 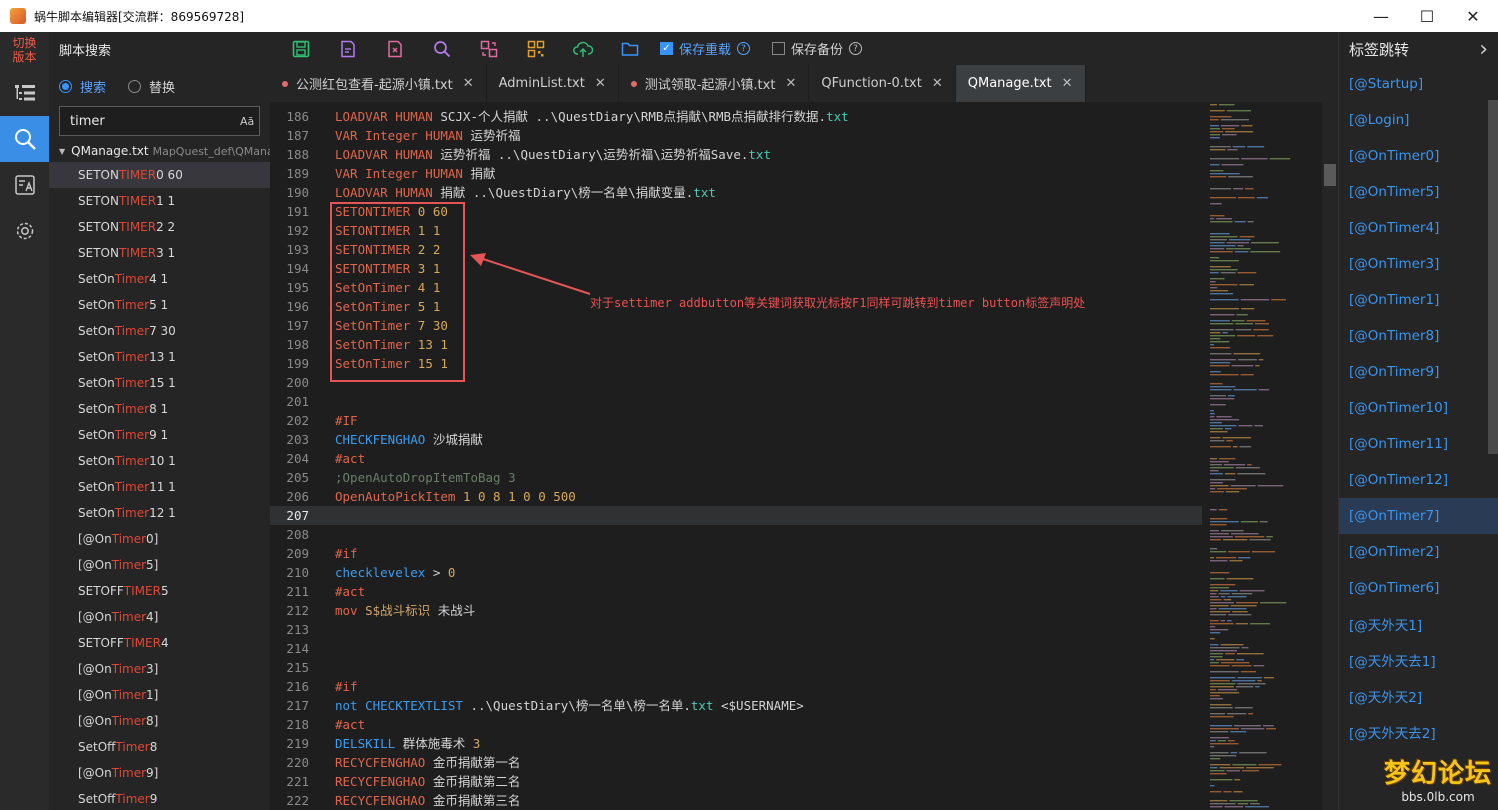 What do you see at coordinates (24, 93) in the screenshot?
I see `activity-explorer` at bounding box center [24, 93].